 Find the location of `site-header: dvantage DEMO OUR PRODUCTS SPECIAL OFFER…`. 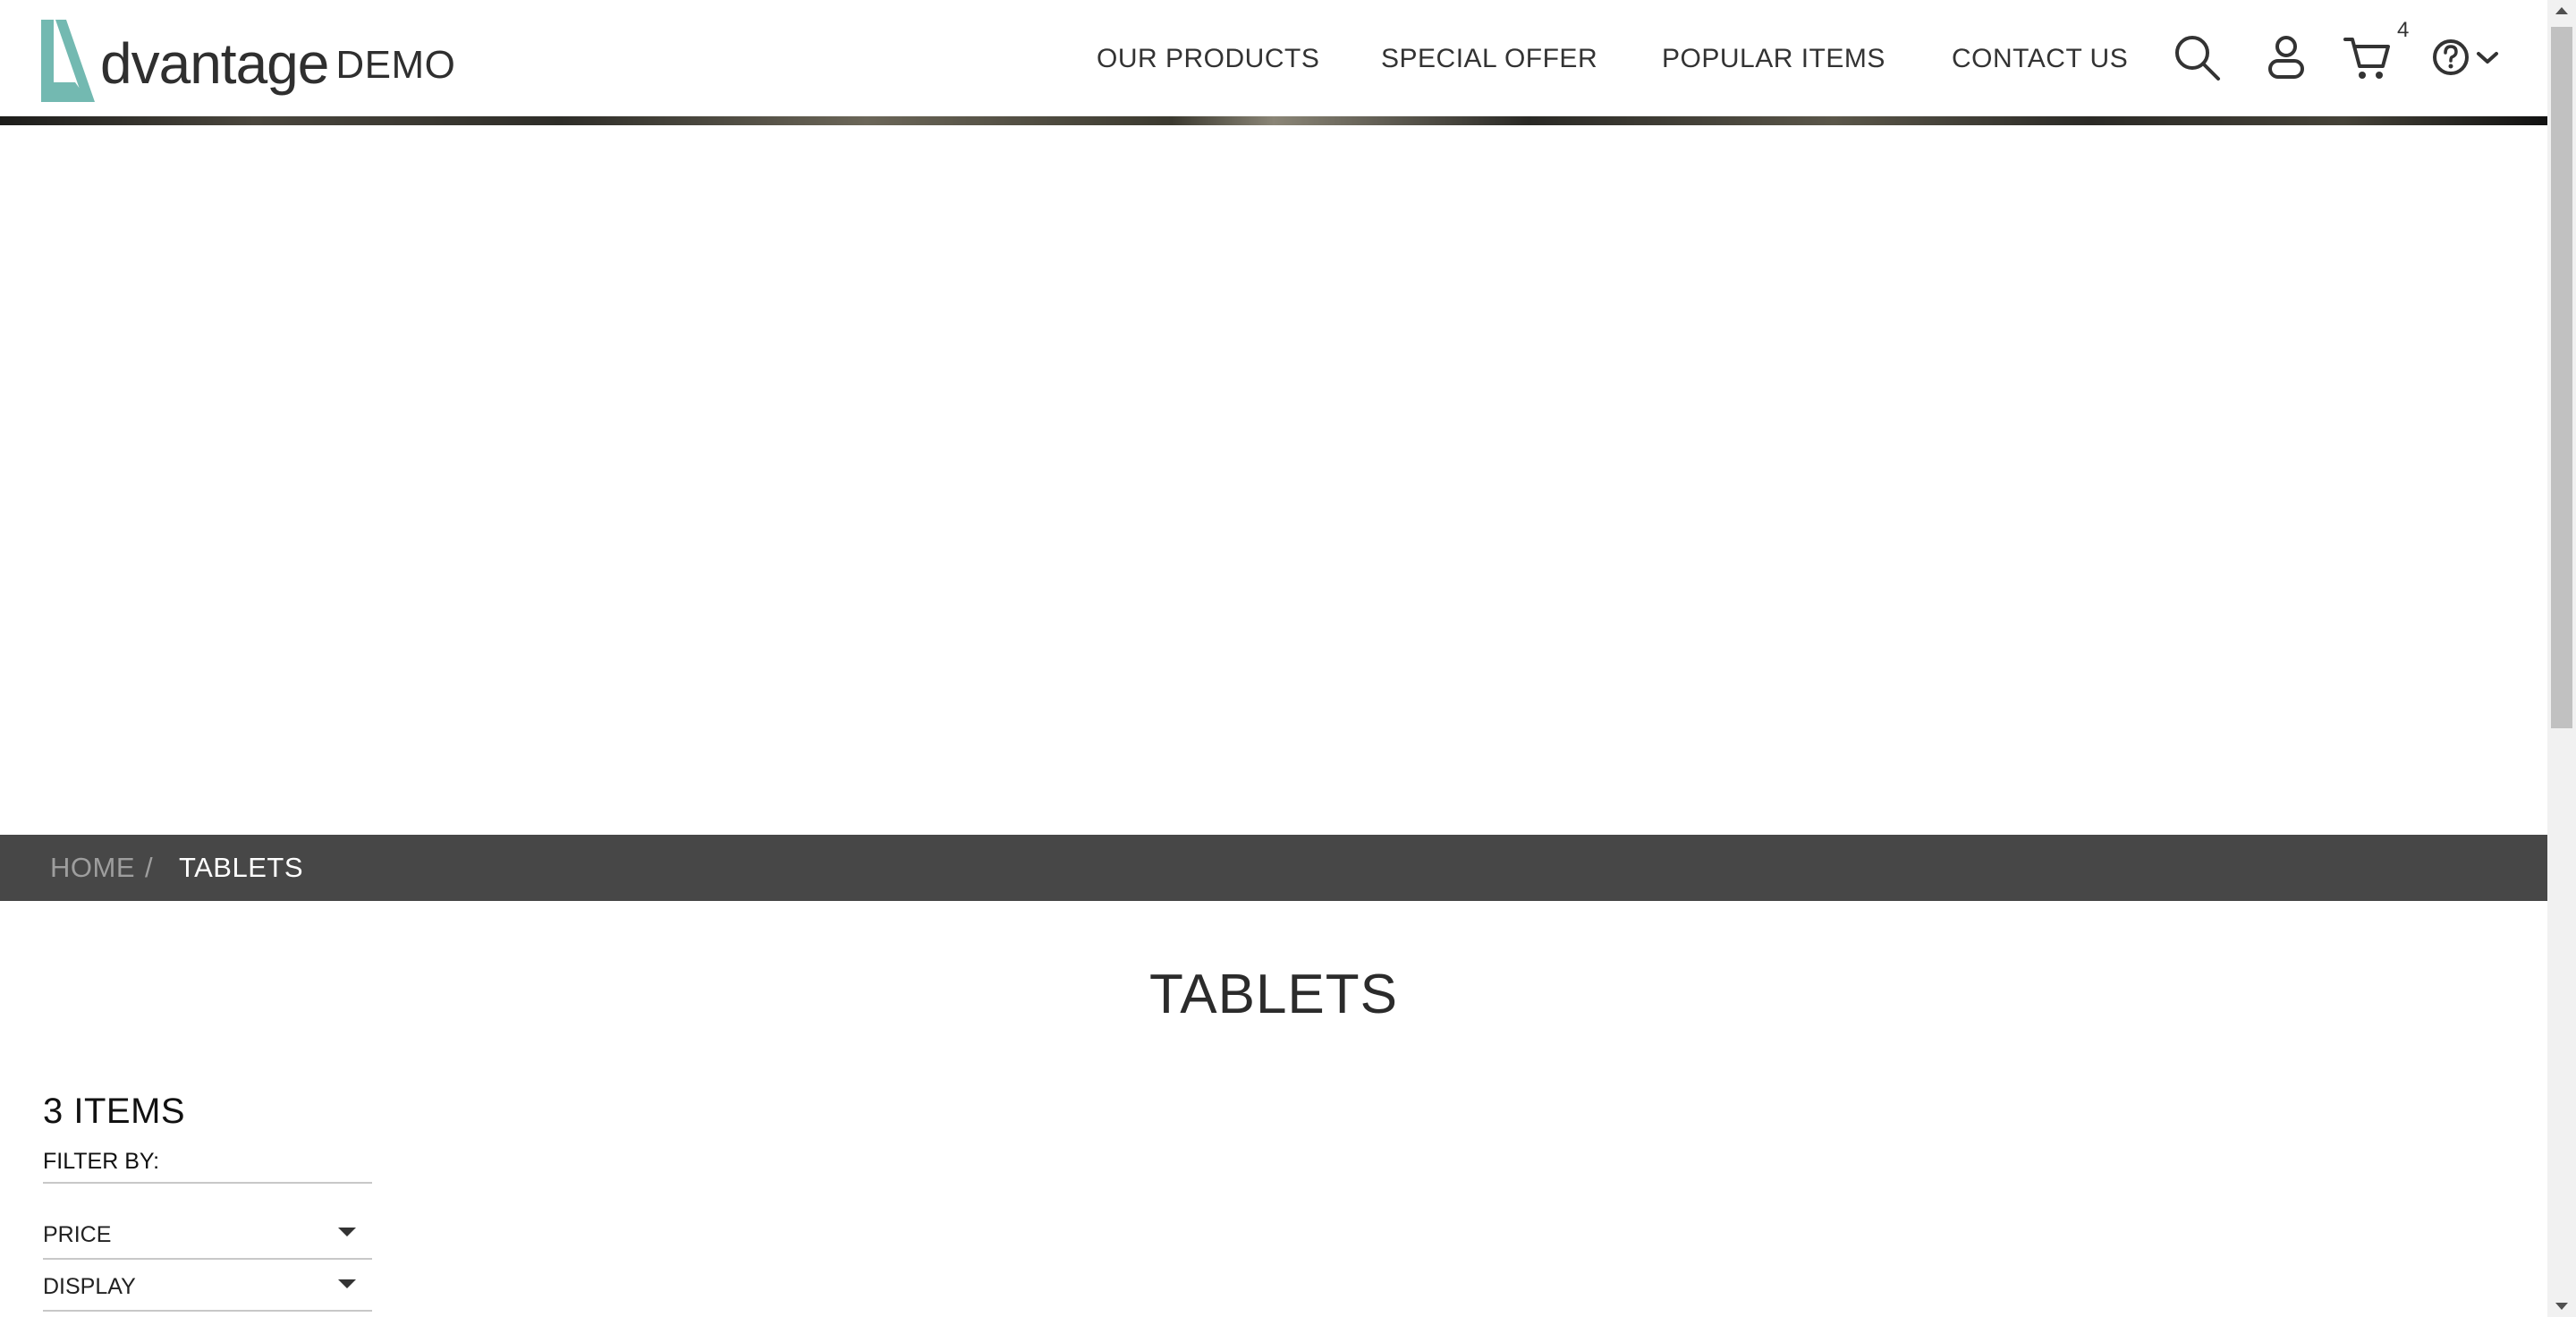

site-header: dvantage DEMO OUR PRODUCTS SPECIAL OFFER… is located at coordinates (1273, 58).